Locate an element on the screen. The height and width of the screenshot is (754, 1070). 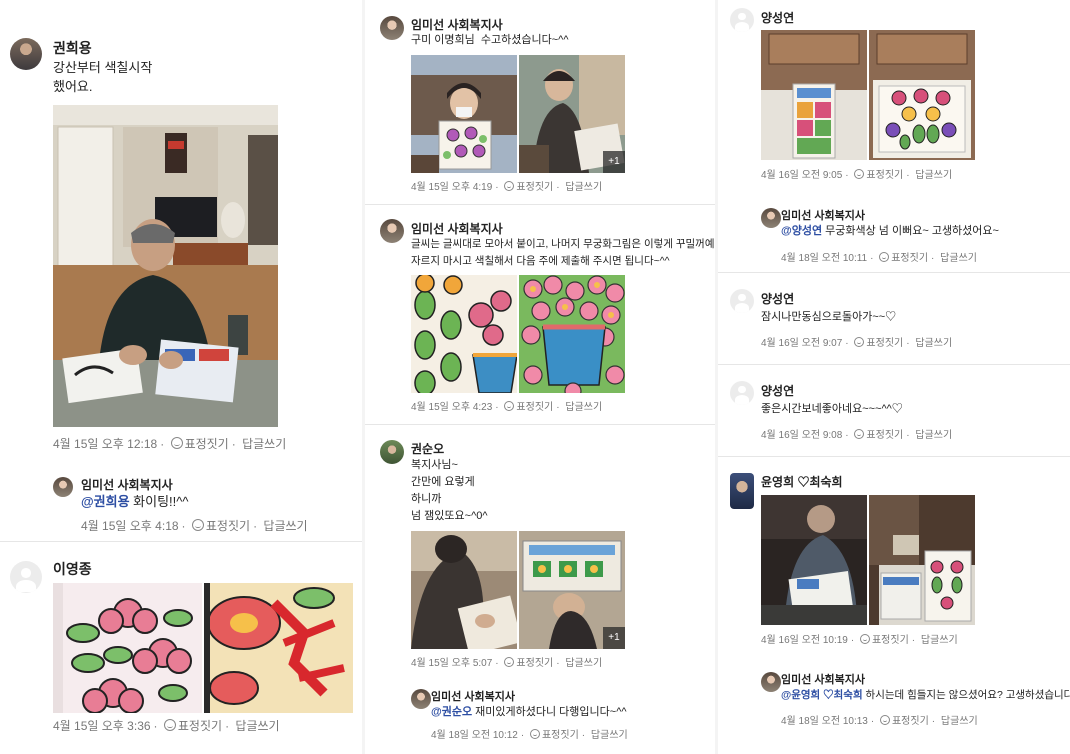
mention-link: @양성연 is located at coordinates (801, 231).